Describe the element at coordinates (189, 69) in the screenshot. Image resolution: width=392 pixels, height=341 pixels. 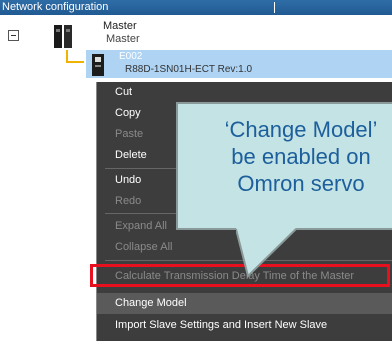
I see `slave-node-model: R88D-1SN01H-ECT Rev:1.0` at that location.